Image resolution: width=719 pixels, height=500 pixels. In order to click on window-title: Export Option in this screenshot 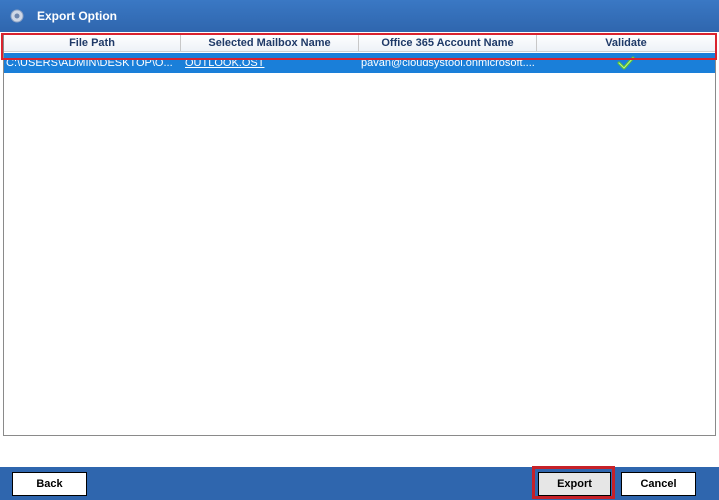, I will do `click(77, 16)`.